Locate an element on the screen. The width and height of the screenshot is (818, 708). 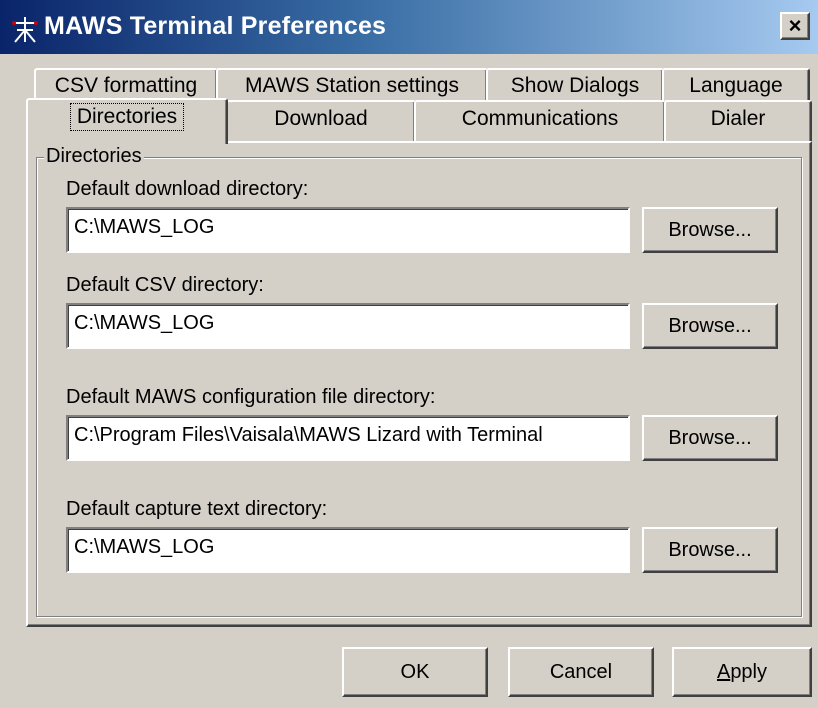
download-directory-input: C:\MAWS_LOG is located at coordinates (348, 230).